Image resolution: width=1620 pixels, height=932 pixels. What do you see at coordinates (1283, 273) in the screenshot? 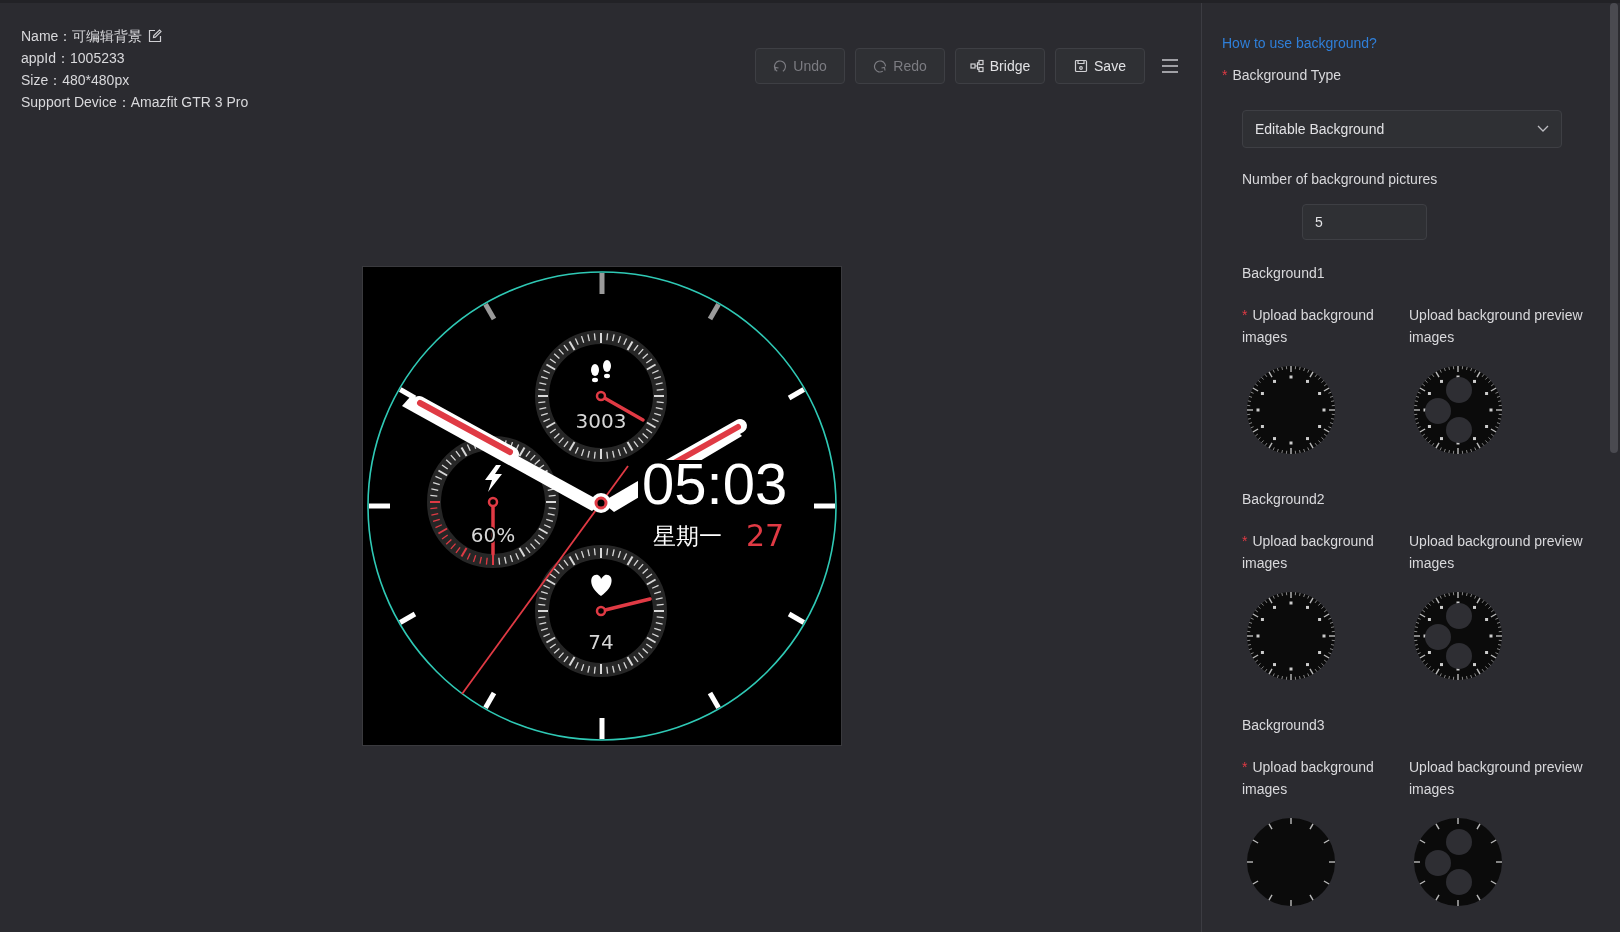
I see `section-title: Background1` at bounding box center [1283, 273].